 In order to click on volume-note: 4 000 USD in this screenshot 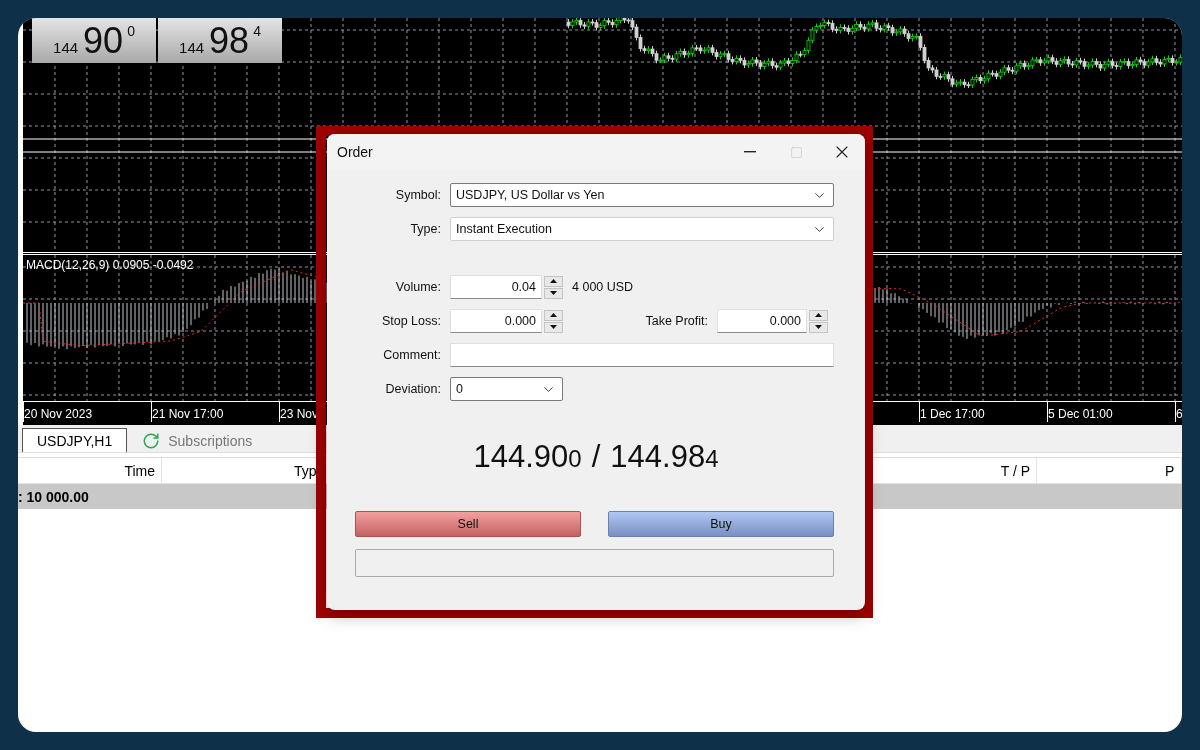, I will do `click(603, 287)`.